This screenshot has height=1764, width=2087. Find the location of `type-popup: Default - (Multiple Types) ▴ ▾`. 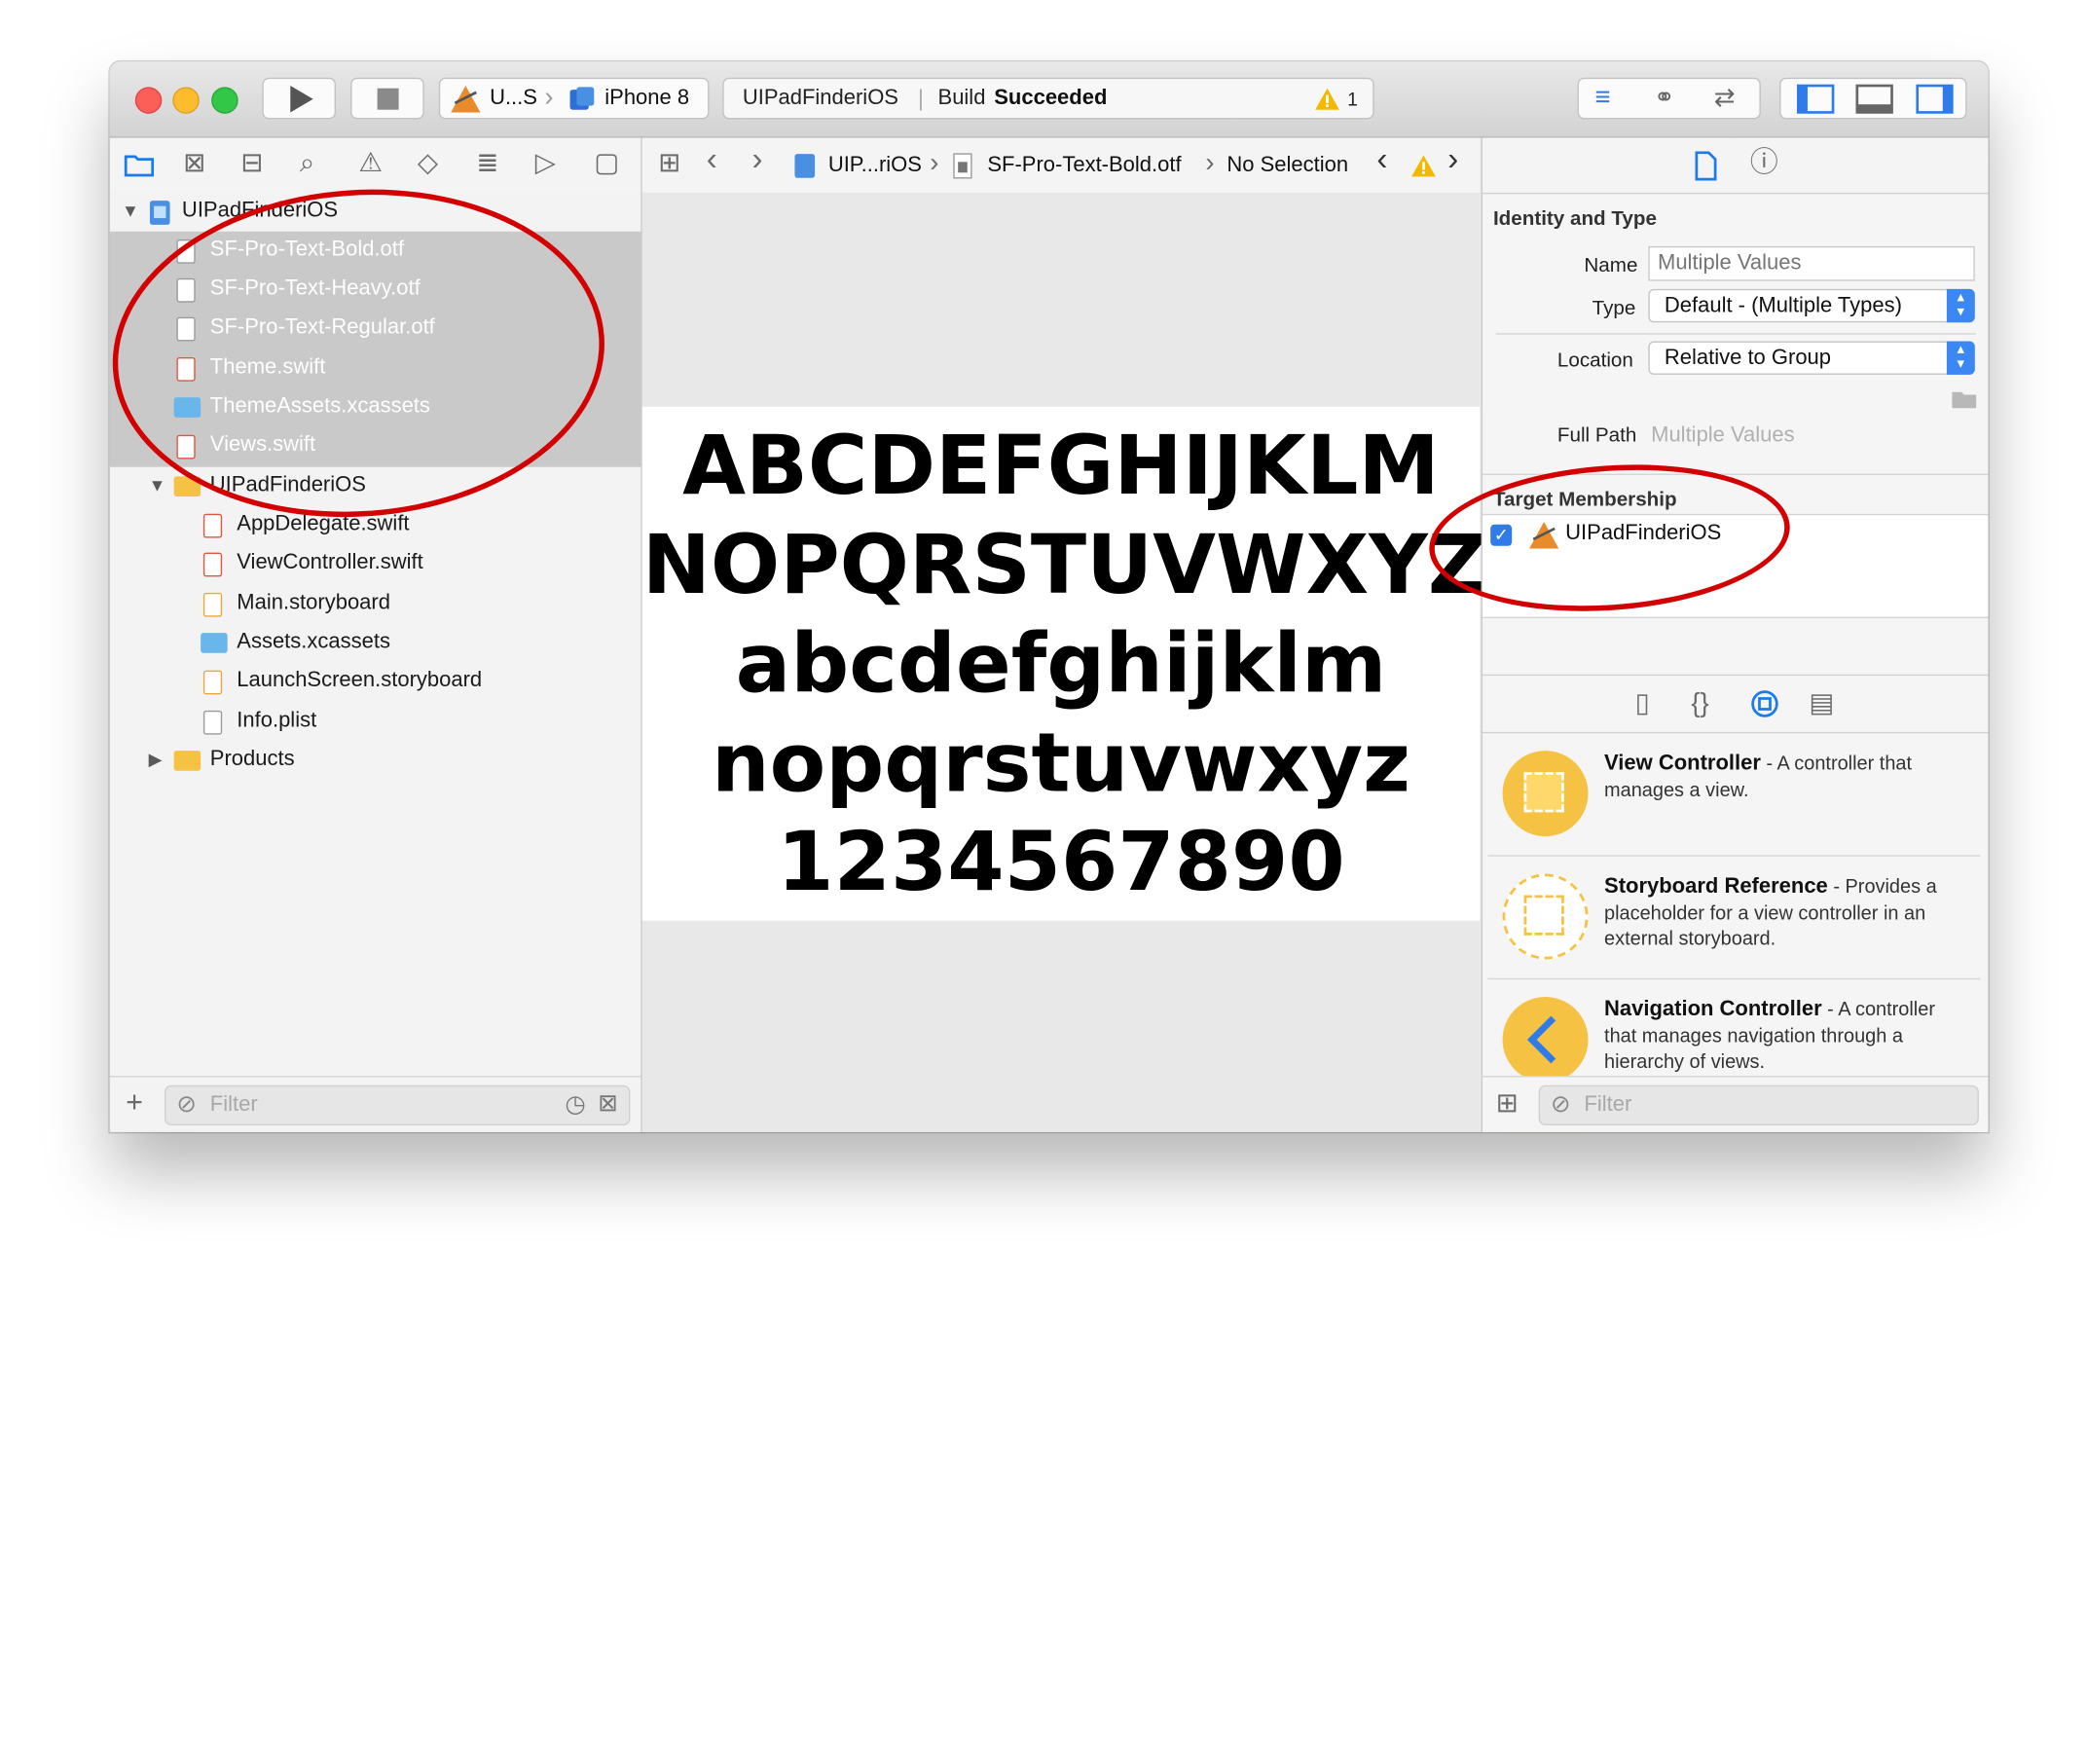

type-popup: Default - (Multiple Types) ▴ ▾ is located at coordinates (1811, 305).